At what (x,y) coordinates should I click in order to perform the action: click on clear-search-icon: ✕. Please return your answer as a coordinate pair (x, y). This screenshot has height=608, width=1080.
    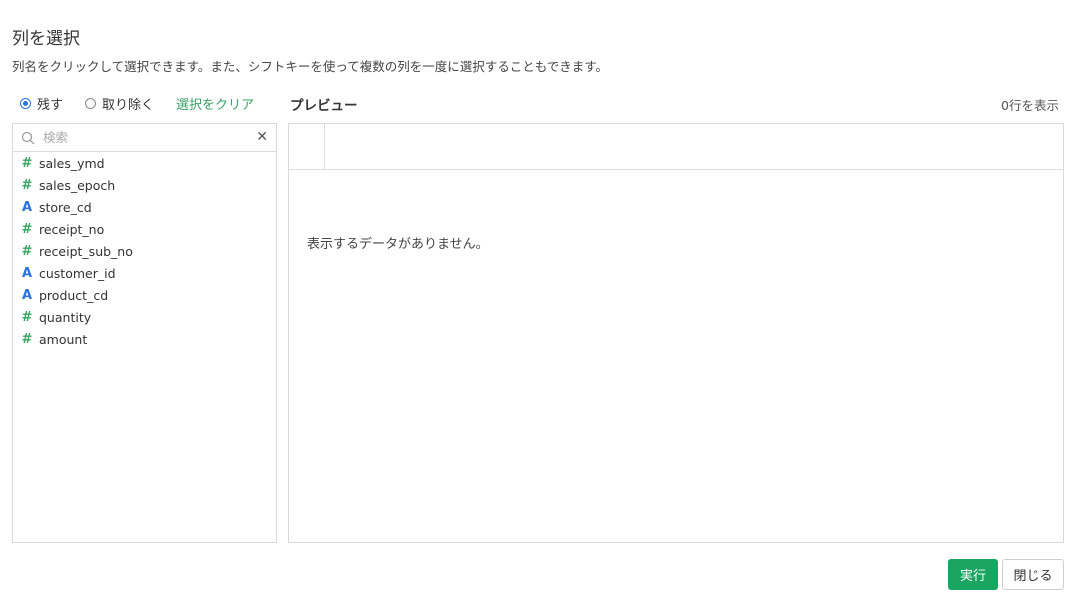
    Looking at the image, I should click on (262, 137).